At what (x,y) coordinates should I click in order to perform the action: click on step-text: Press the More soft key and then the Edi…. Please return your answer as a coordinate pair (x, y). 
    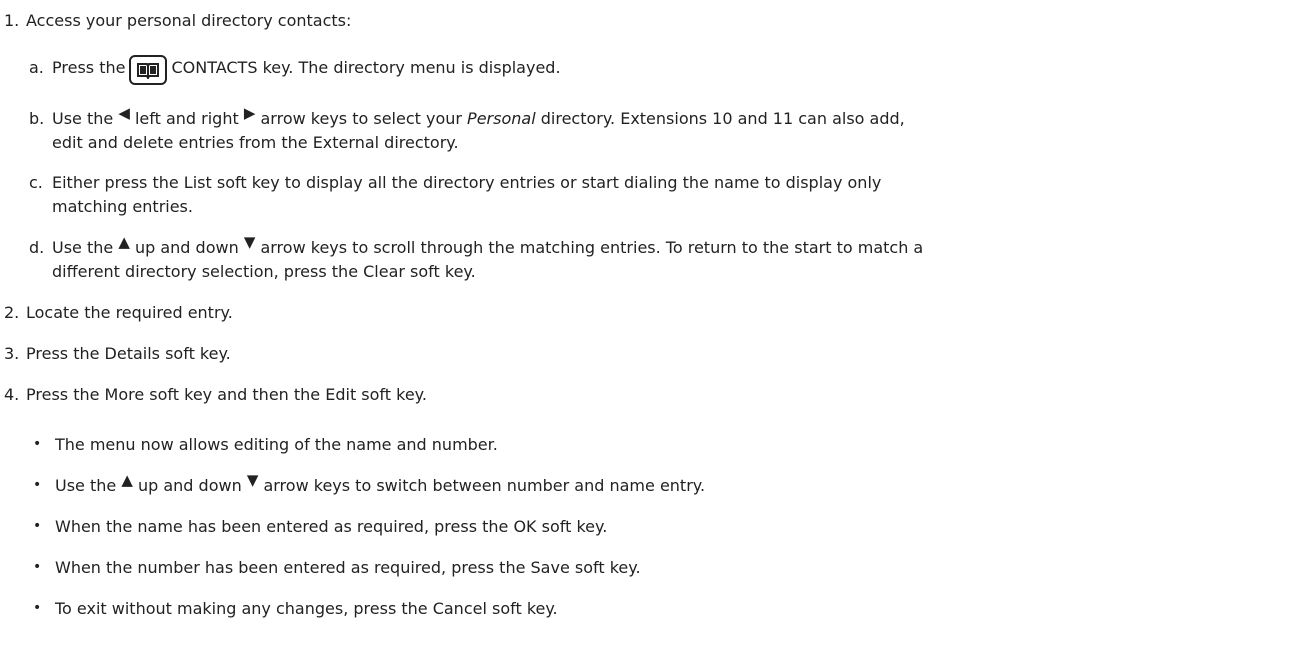
    Looking at the image, I should click on (226, 394).